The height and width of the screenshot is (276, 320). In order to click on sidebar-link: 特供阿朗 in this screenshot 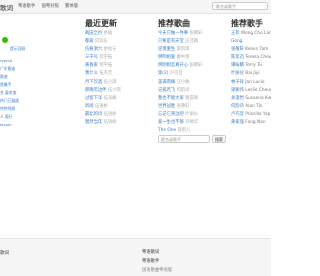, I will do `click(7, 109)`.